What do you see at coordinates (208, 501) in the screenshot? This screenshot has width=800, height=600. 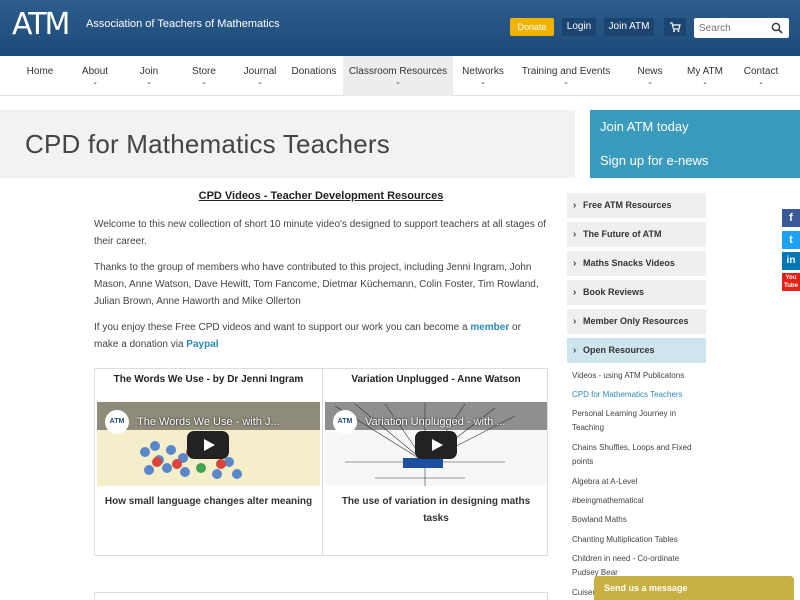 I see `video-caption: How small language changes alter meaning` at bounding box center [208, 501].